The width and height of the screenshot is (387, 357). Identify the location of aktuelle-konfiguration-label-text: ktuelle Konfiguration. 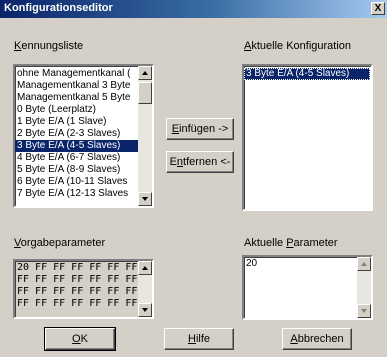
(301, 46).